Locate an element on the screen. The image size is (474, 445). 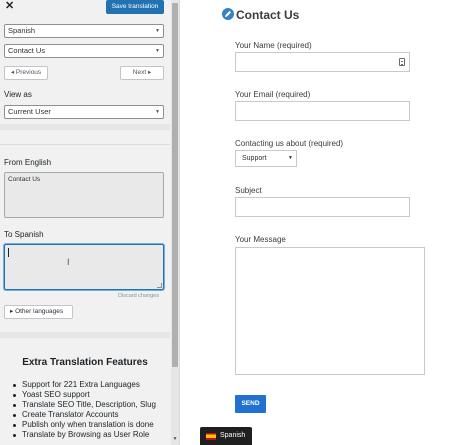
message-label: Your Message is located at coordinates (260, 239).